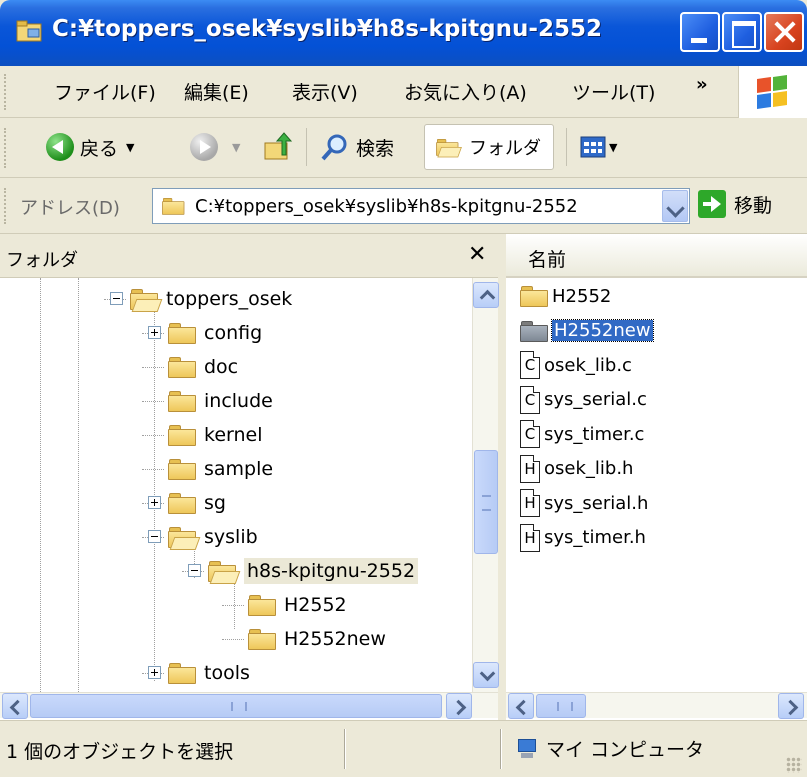 The image size is (807, 777). What do you see at coordinates (278, 147) in the screenshot?
I see `up-folder-button` at bounding box center [278, 147].